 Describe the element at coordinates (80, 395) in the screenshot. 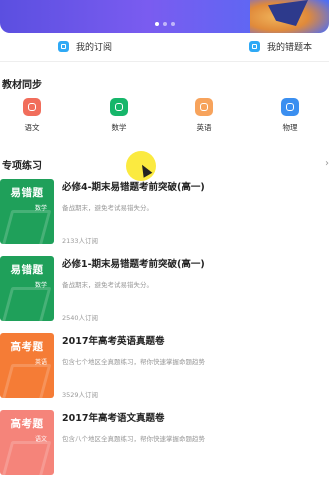

I see `subscriber-count: 3529人订阅` at that location.